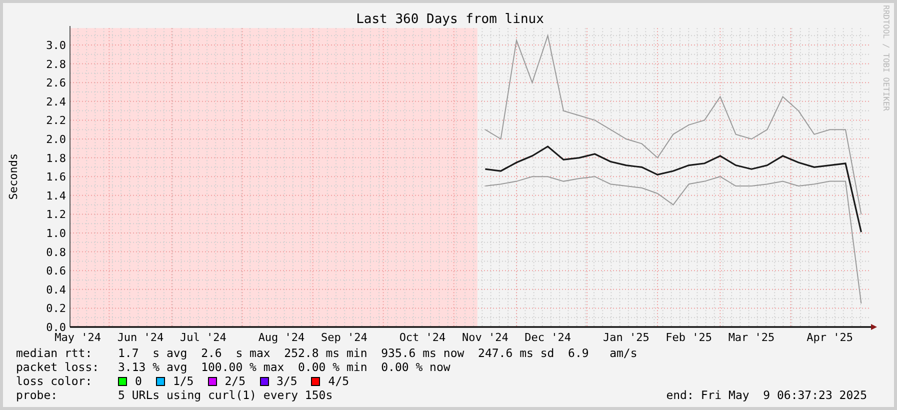  I want to click on tick-label: 1.4, so click(56, 195).